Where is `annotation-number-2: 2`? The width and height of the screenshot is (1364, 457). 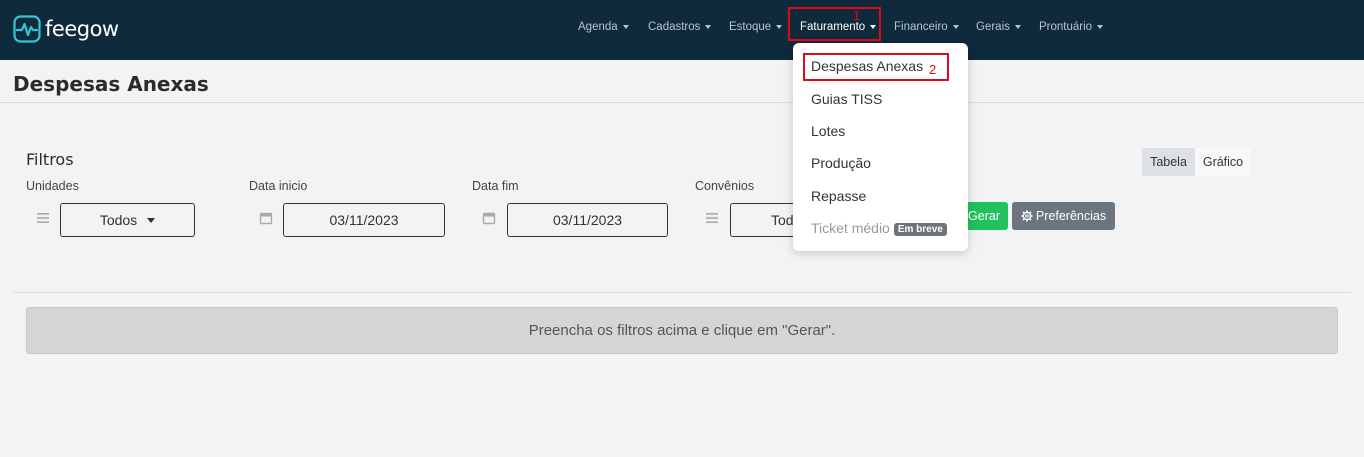 annotation-number-2: 2 is located at coordinates (933, 69).